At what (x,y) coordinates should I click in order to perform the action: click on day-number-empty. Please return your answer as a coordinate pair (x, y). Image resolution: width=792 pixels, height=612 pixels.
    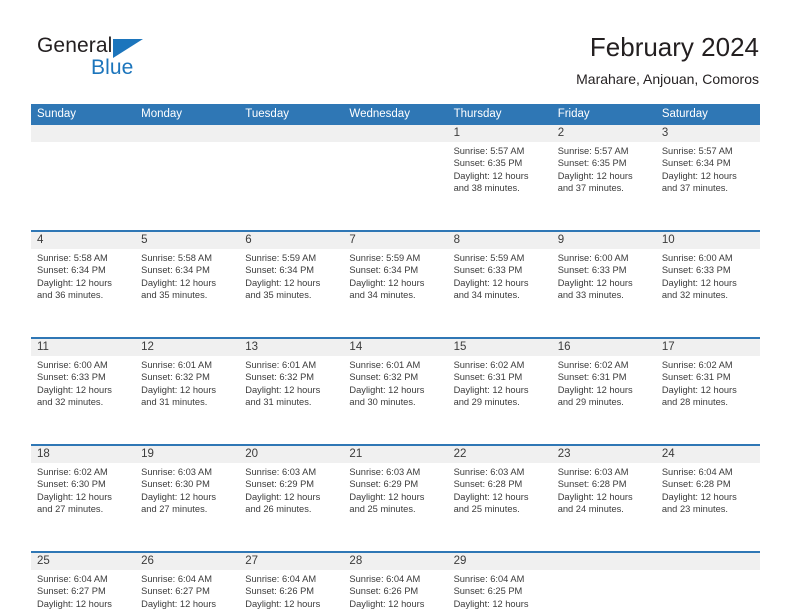
    Looking at the image, I should click on (604, 561).